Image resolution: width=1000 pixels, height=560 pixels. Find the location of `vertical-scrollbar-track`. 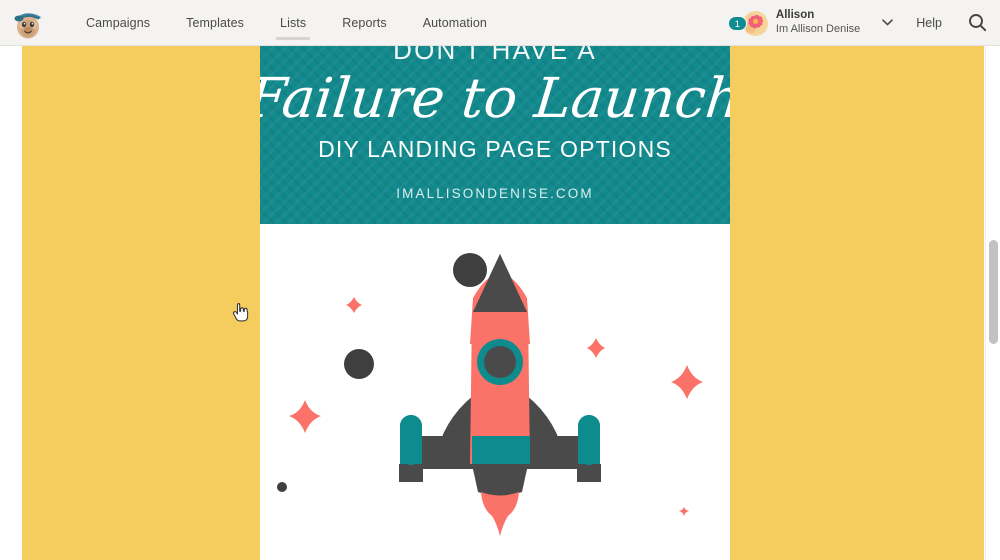

vertical-scrollbar-track is located at coordinates (992, 303).